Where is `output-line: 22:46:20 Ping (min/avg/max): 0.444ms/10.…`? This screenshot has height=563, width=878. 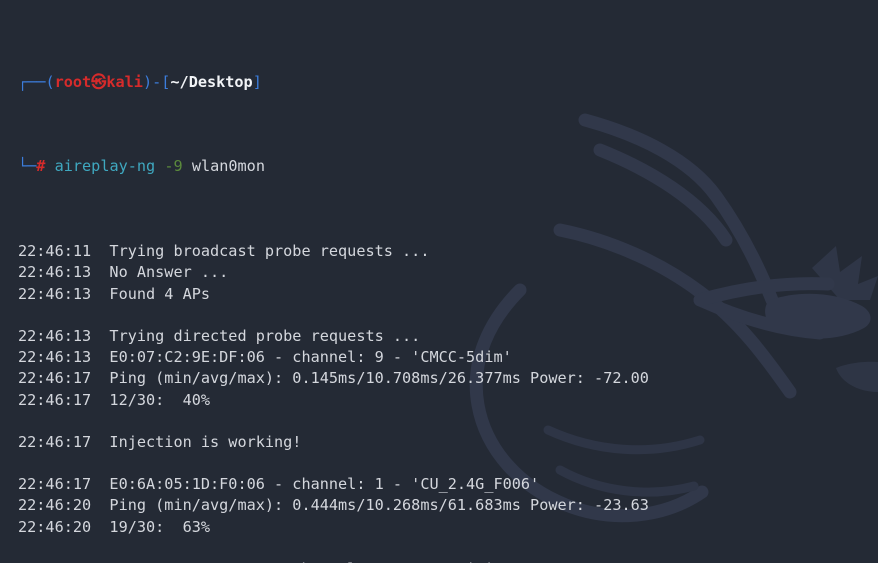 output-line: 22:46:20 Ping (min/avg/max): 0.444ms/10.… is located at coordinates (333, 505).